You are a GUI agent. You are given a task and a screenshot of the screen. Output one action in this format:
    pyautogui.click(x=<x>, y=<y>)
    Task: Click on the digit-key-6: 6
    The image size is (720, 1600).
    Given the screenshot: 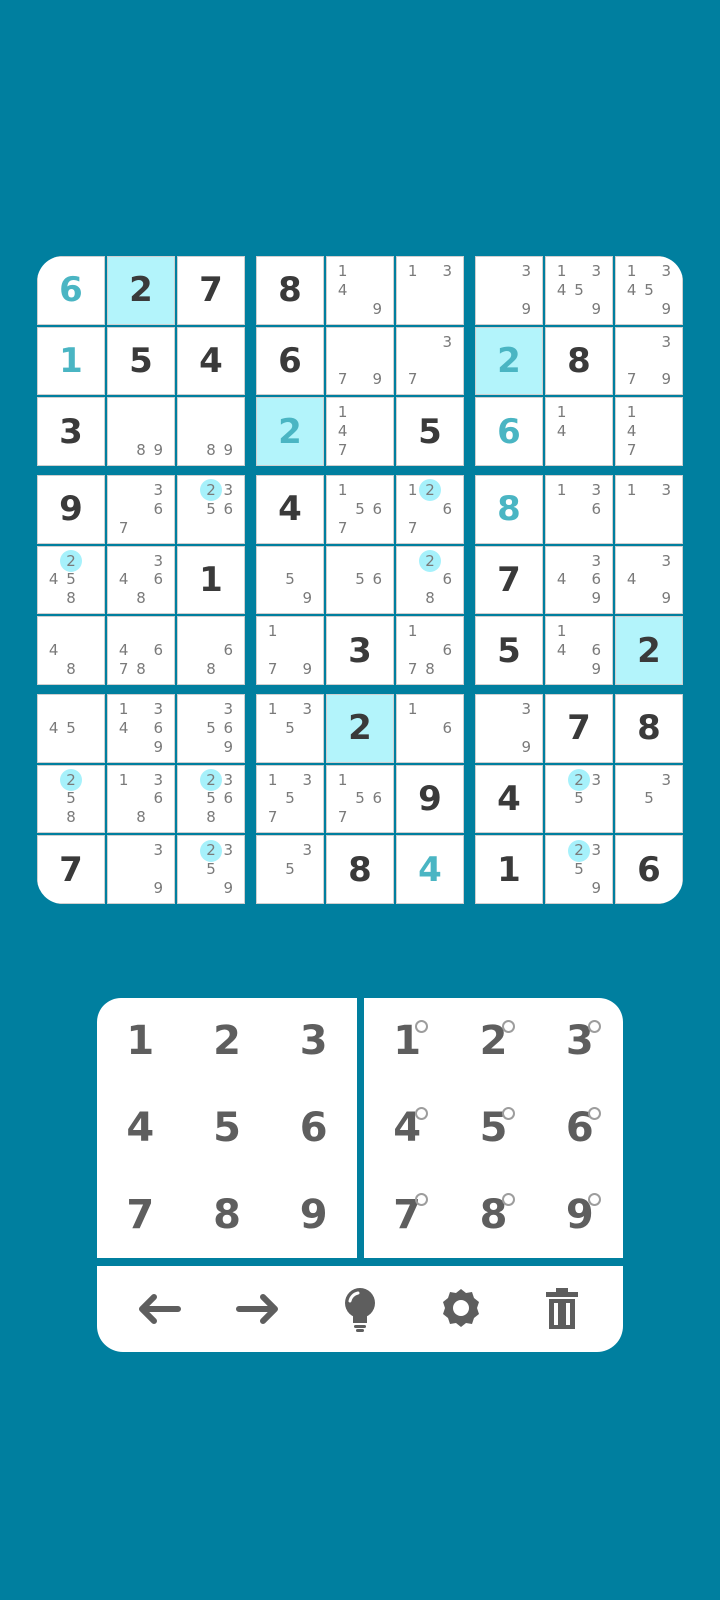 What is the action you would take?
    pyautogui.click(x=313, y=1128)
    